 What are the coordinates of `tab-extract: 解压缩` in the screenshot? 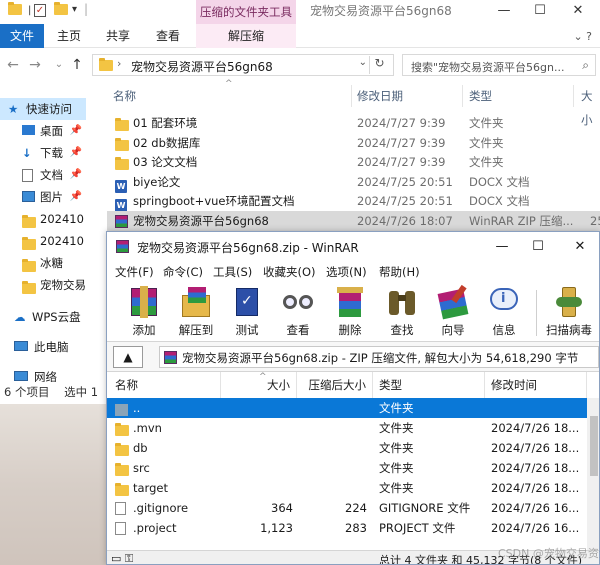 It's located at (246, 36).